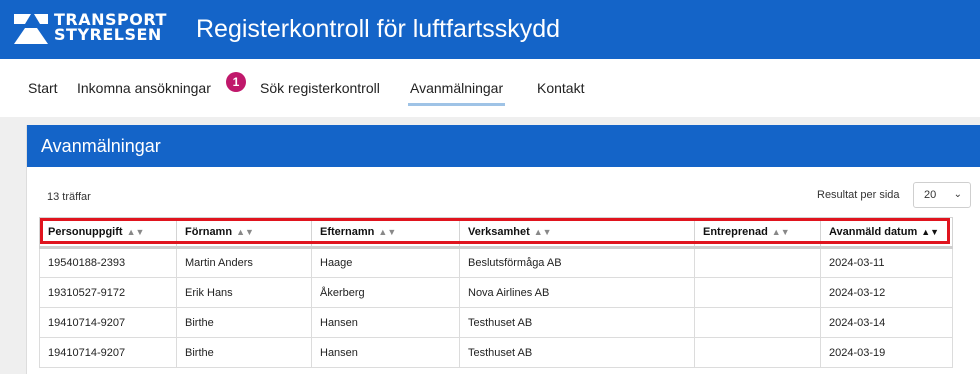 The height and width of the screenshot is (374, 980). I want to click on logo-text: TRANSPORT STYRELSEN, so click(110, 28).